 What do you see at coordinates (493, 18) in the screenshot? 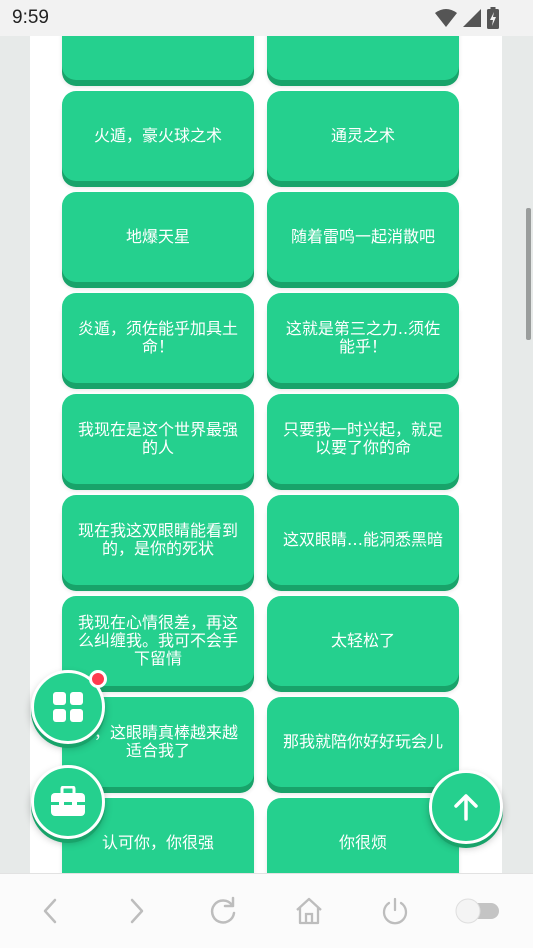
I see `battery-icon` at bounding box center [493, 18].